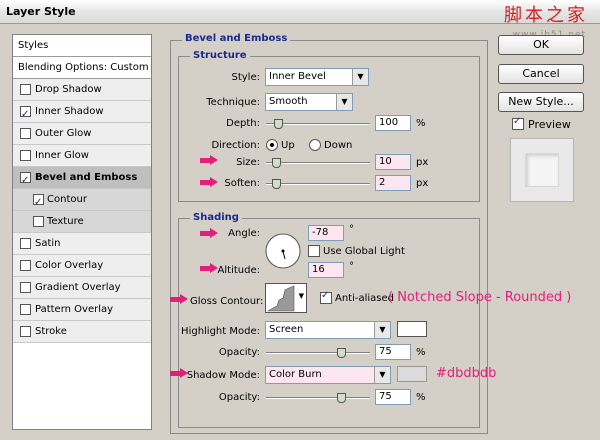  Describe the element at coordinates (233, 102) in the screenshot. I see `technique-label: Technique:` at that location.